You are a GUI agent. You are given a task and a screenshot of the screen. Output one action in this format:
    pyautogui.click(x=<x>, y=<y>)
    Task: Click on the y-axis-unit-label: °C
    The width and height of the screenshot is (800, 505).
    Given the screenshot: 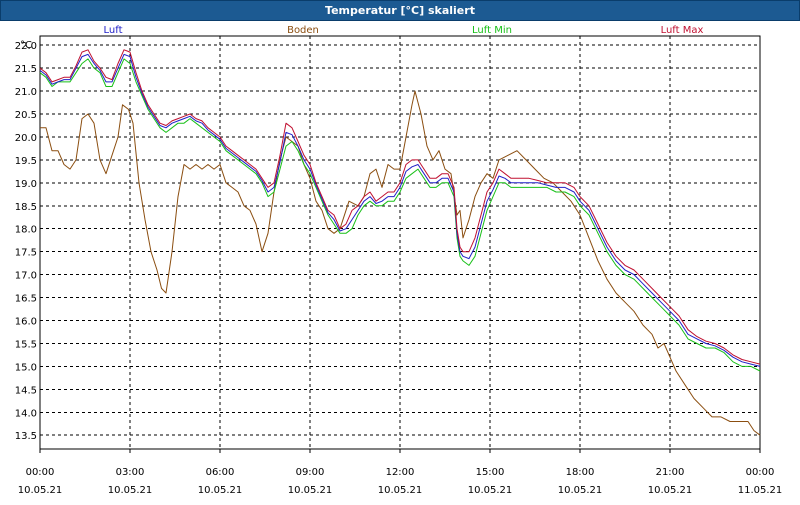 What is the action you would take?
    pyautogui.click(x=26, y=45)
    